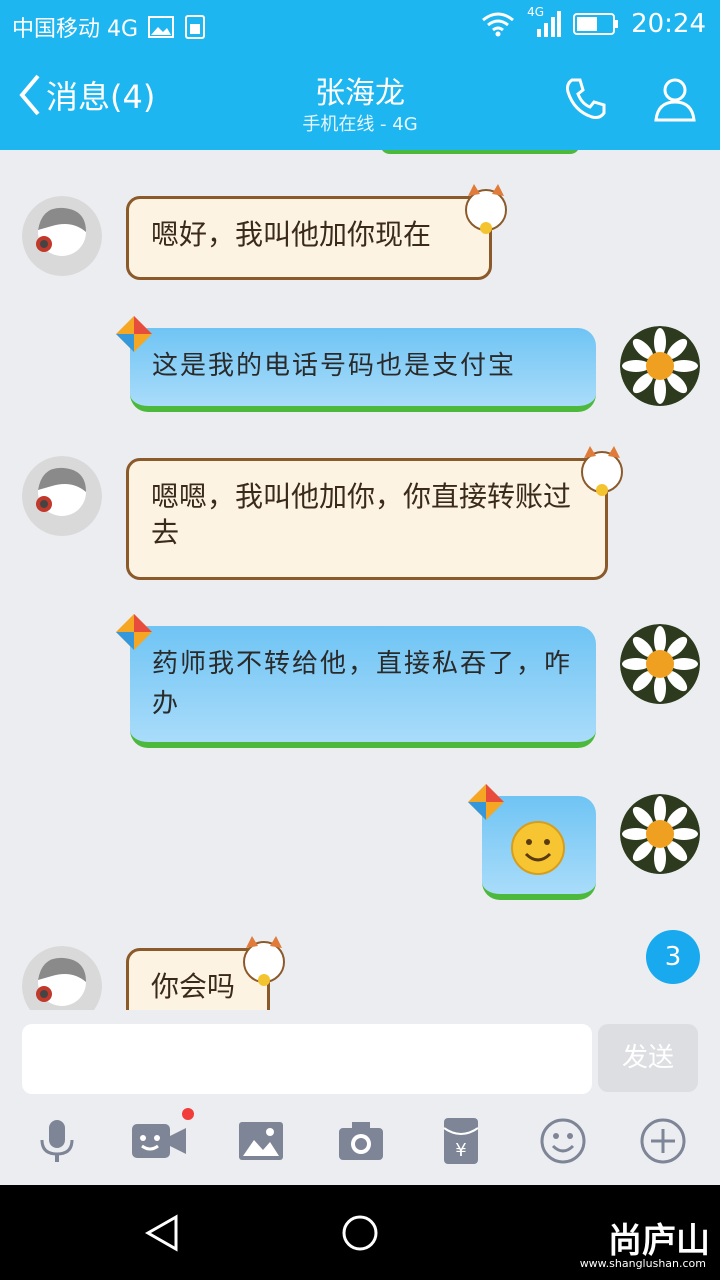 This screenshot has width=720, height=1280. Describe the element at coordinates (642, 1263) in the screenshot. I see `watermark-url: www.shanglushan.com` at that location.